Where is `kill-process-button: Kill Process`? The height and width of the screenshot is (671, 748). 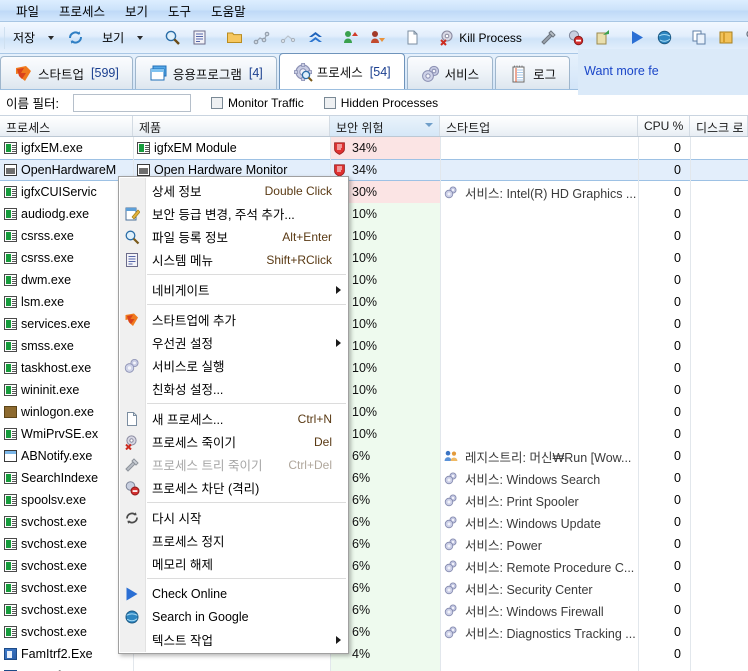 kill-process-button: Kill Process is located at coordinates (480, 38).